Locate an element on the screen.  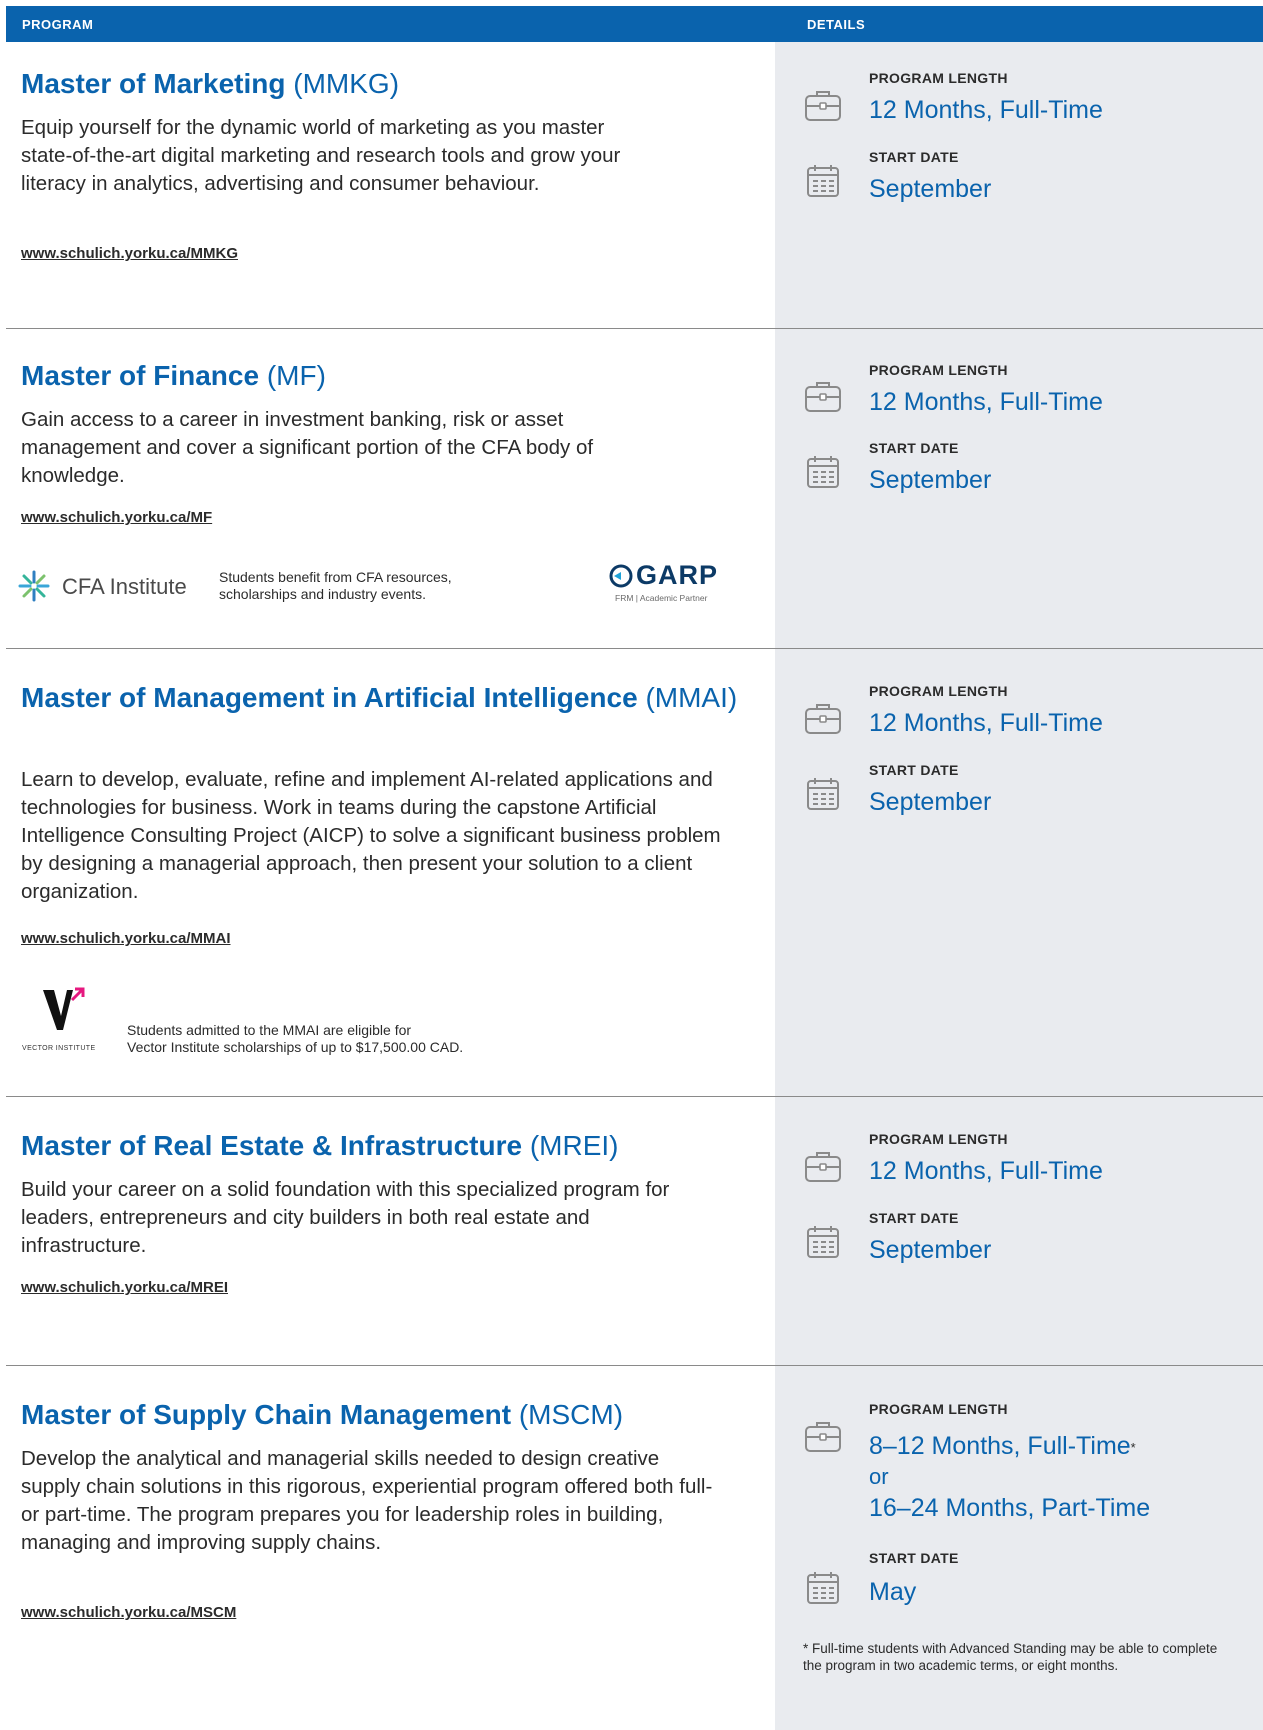
cfa-institute-name: CFA Institute is located at coordinates (124, 586).